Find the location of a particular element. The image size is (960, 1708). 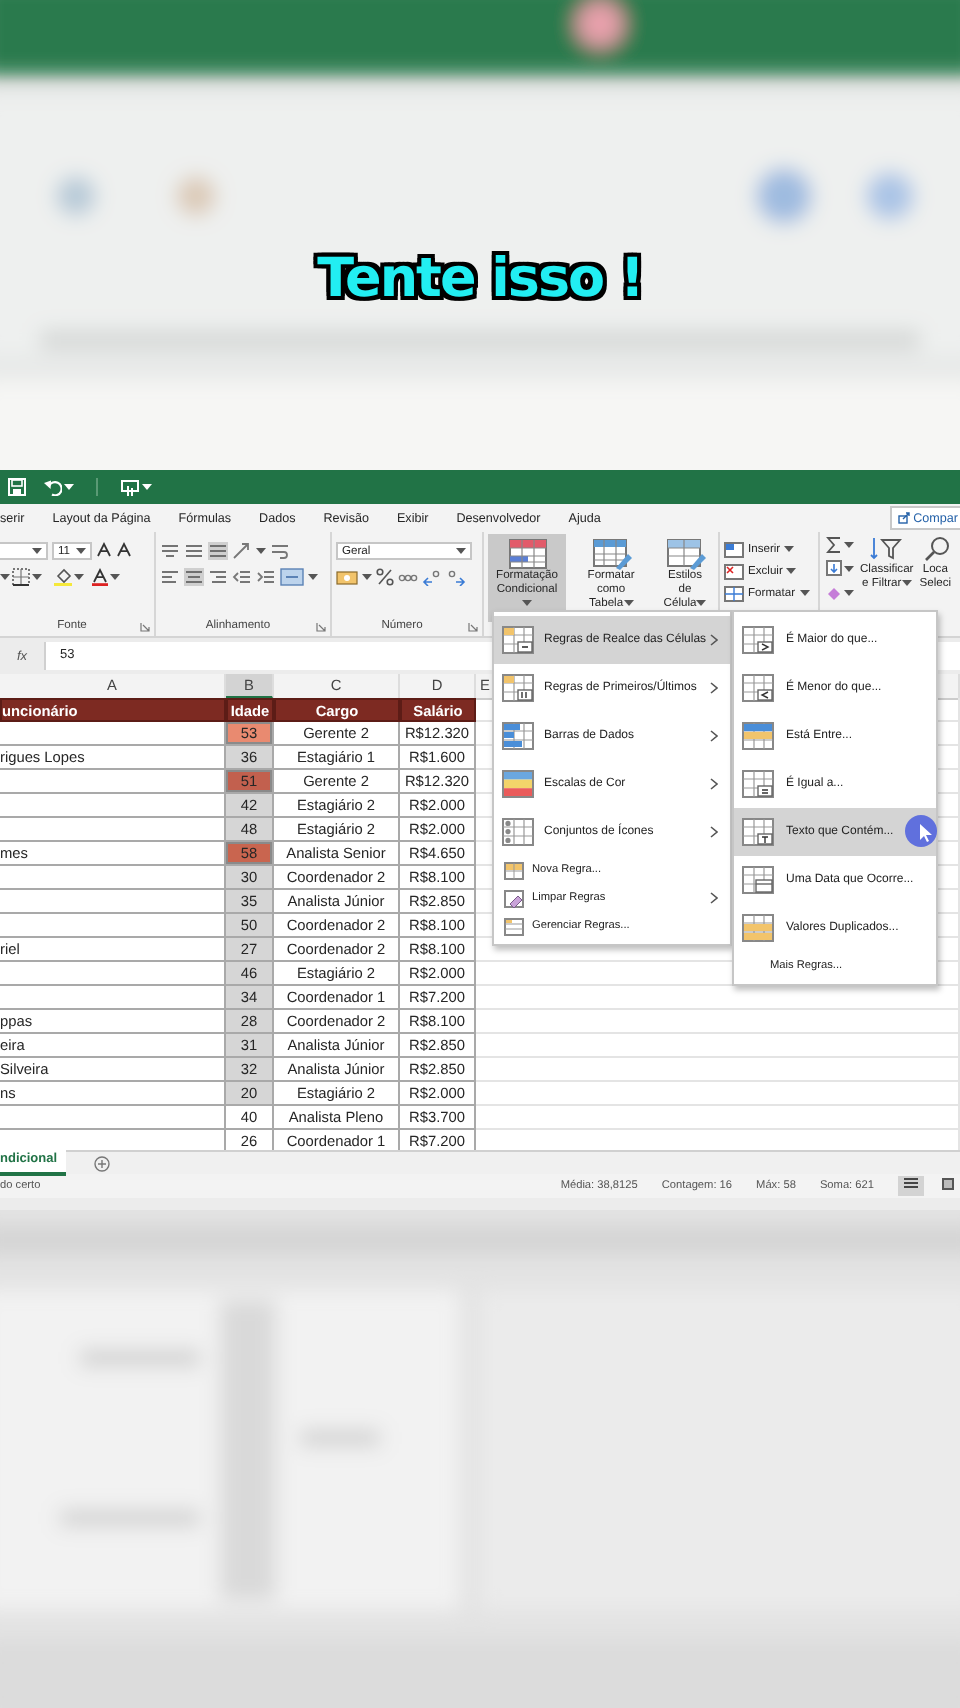

sum-icon is located at coordinates (834, 545).